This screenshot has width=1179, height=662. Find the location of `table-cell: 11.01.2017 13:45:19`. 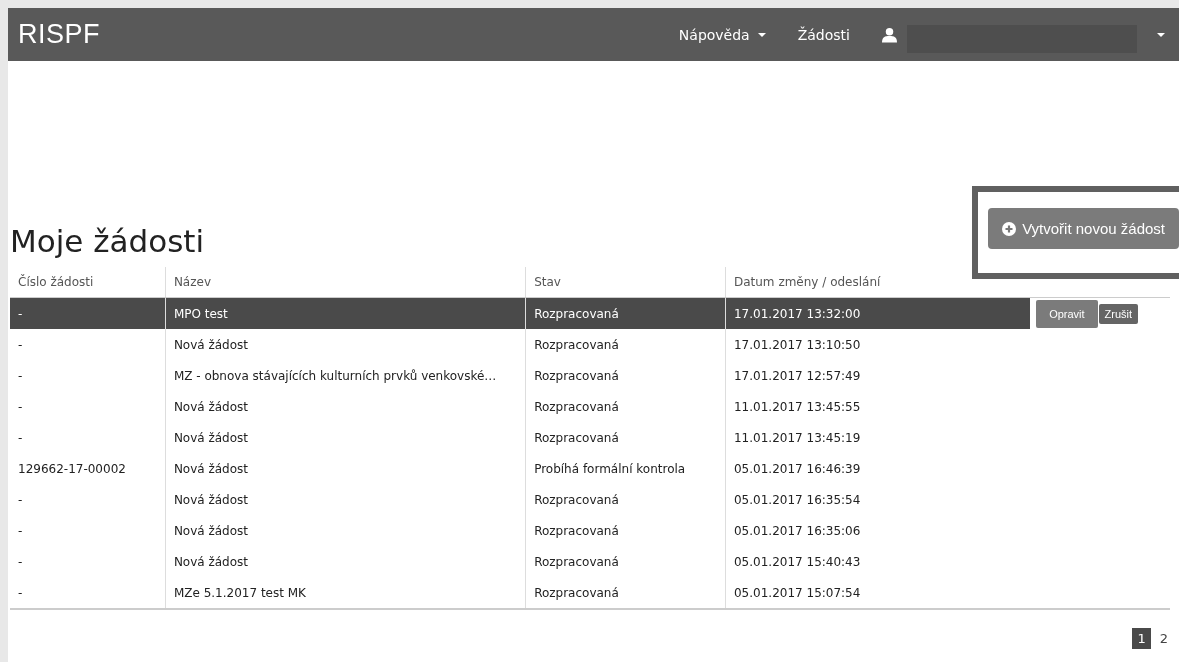

table-cell: 11.01.2017 13:45:19 is located at coordinates (878, 437).